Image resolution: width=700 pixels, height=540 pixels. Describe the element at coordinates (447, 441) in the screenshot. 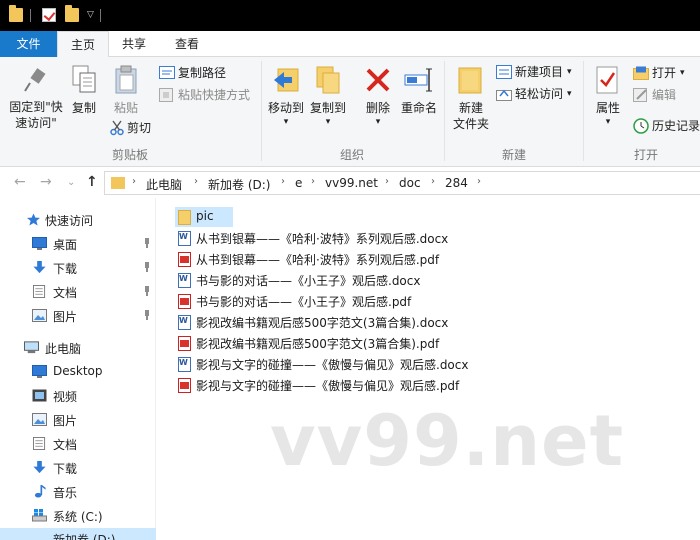

I see `watermark: vv99.net` at that location.